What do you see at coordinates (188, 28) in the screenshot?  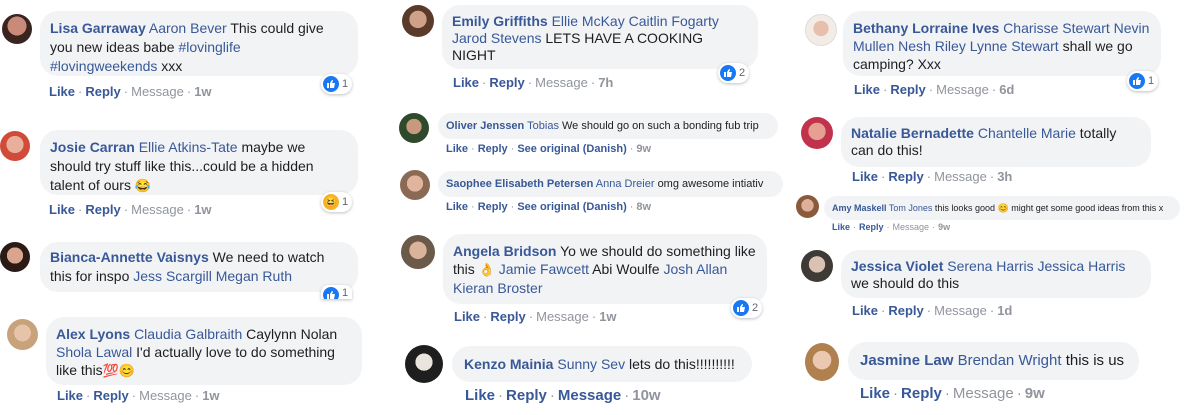 I see `tagged-user: Aaron Bever` at bounding box center [188, 28].